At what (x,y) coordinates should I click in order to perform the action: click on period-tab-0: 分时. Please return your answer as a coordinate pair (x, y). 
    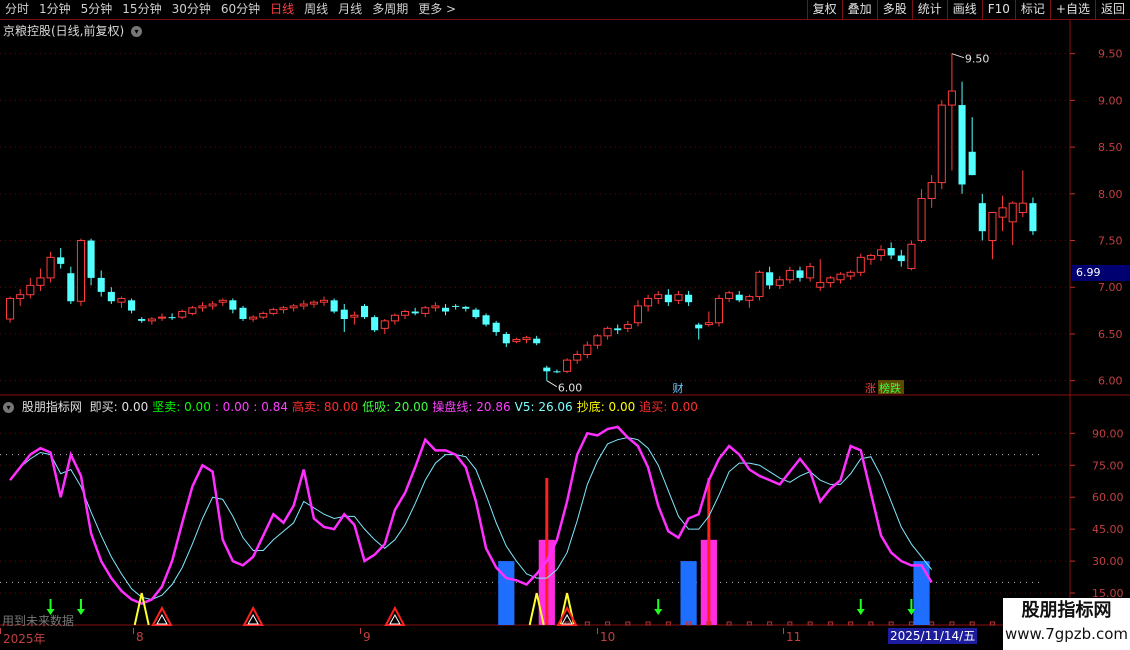
    Looking at the image, I should click on (17, 9).